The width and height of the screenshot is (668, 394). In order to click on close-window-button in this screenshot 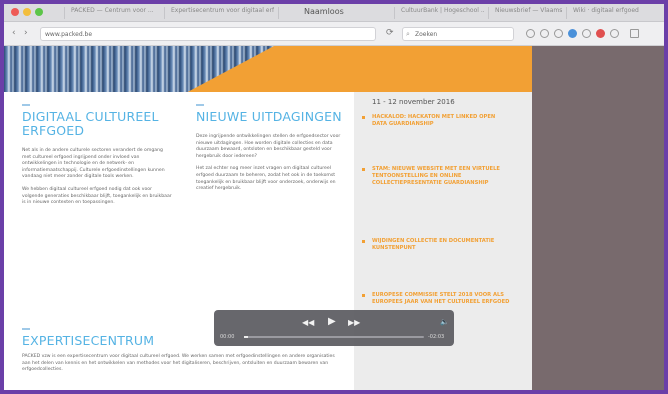, I will do `click(15, 12)`.